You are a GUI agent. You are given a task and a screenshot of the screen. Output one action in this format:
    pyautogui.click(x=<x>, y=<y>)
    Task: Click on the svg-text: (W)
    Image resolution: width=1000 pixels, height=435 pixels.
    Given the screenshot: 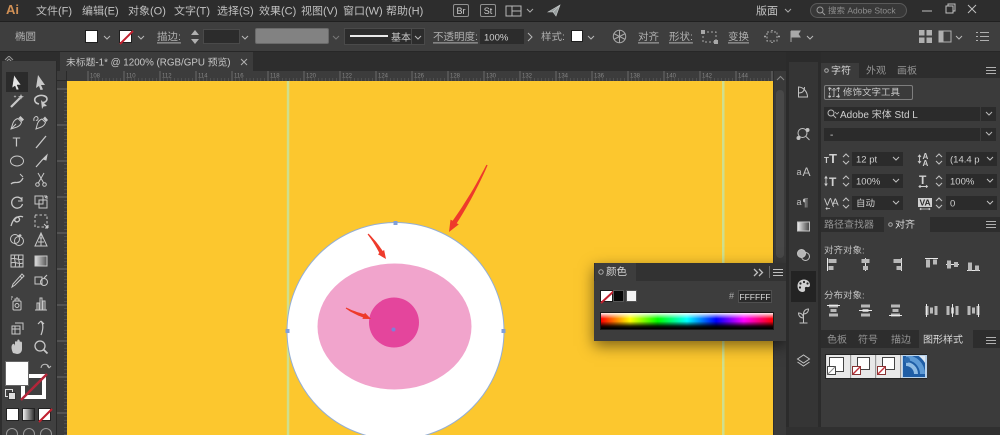 What is the action you would take?
    pyautogui.click(x=374, y=11)
    